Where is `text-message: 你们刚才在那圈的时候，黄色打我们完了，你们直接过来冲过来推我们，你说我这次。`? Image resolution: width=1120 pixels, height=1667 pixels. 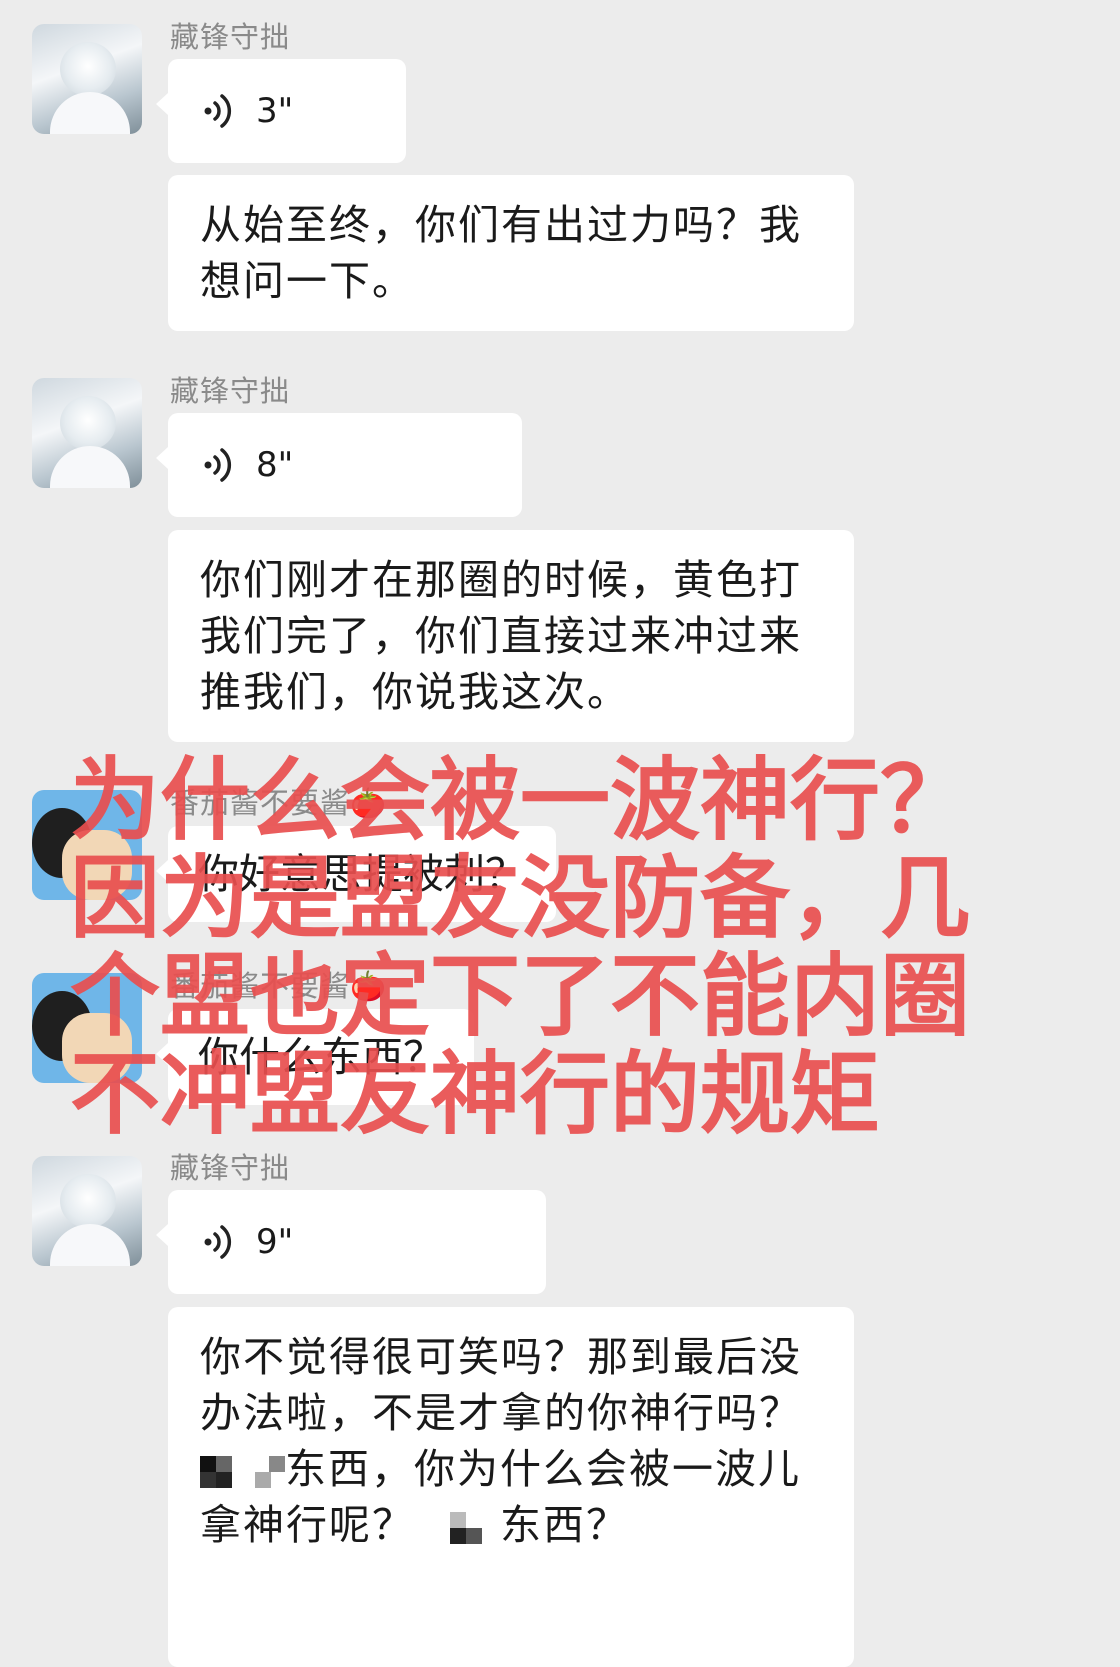 text-message: 你们刚才在那圈的时候，黄色打我们完了，你们直接过来冲过来推我们，你说我这次。 is located at coordinates (511, 636).